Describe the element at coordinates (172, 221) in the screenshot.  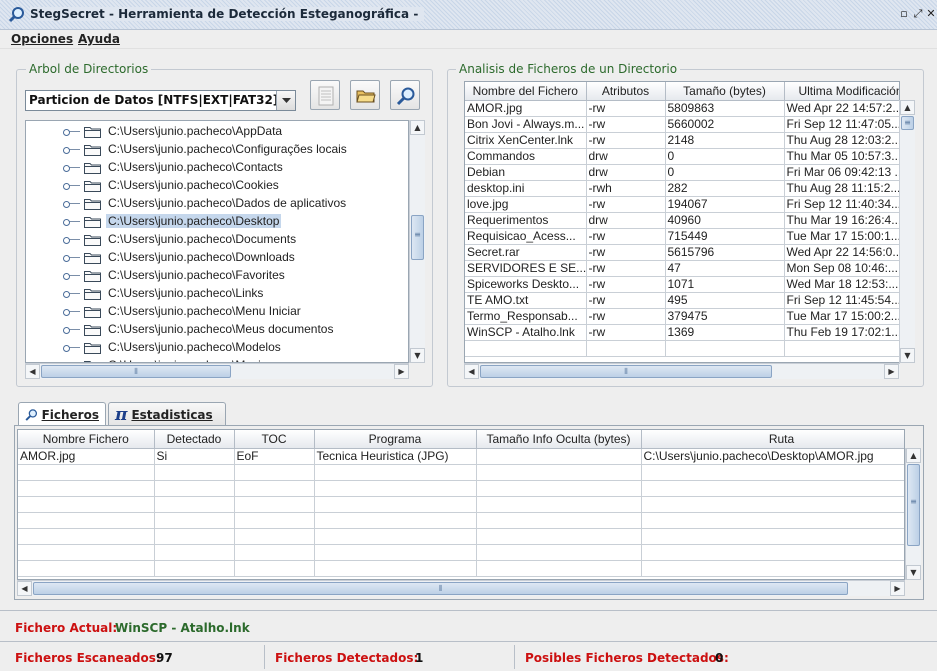
I see `tree-item: C:\Users\junio.pacheco\Desktop` at that location.